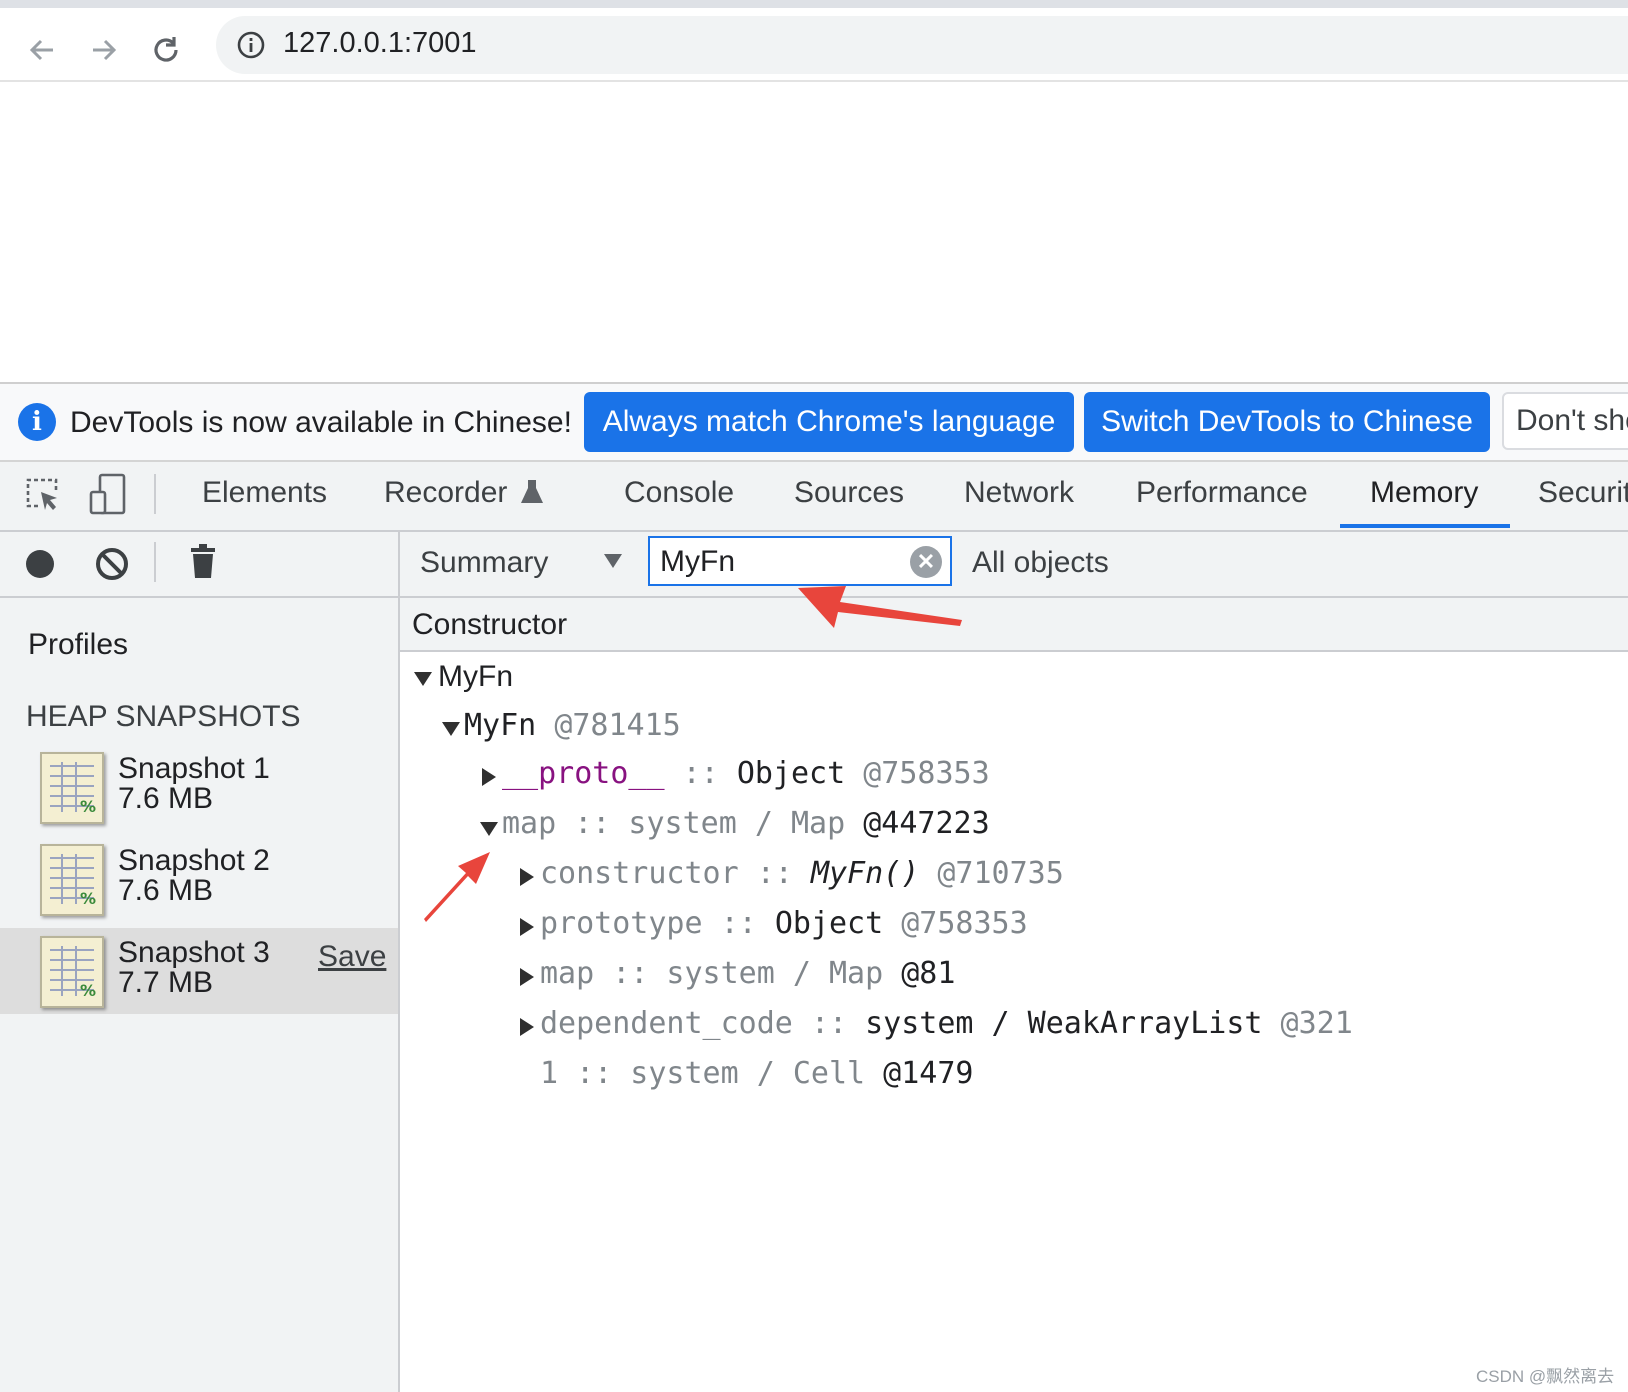 Image resolution: width=1628 pixels, height=1392 pixels. What do you see at coordinates (1019, 493) in the screenshot?
I see `tab-network: Network` at bounding box center [1019, 493].